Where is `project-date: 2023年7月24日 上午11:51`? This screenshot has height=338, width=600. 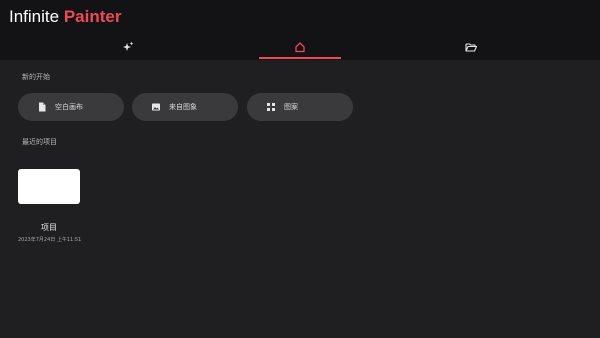
project-date: 2023年7月24日 上午11:51 is located at coordinates (50, 240).